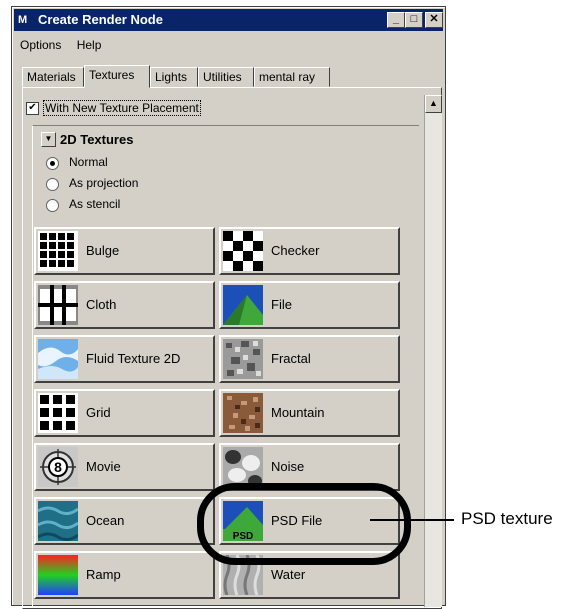  Describe the element at coordinates (58, 305) in the screenshot. I see `cloth-icon` at that location.